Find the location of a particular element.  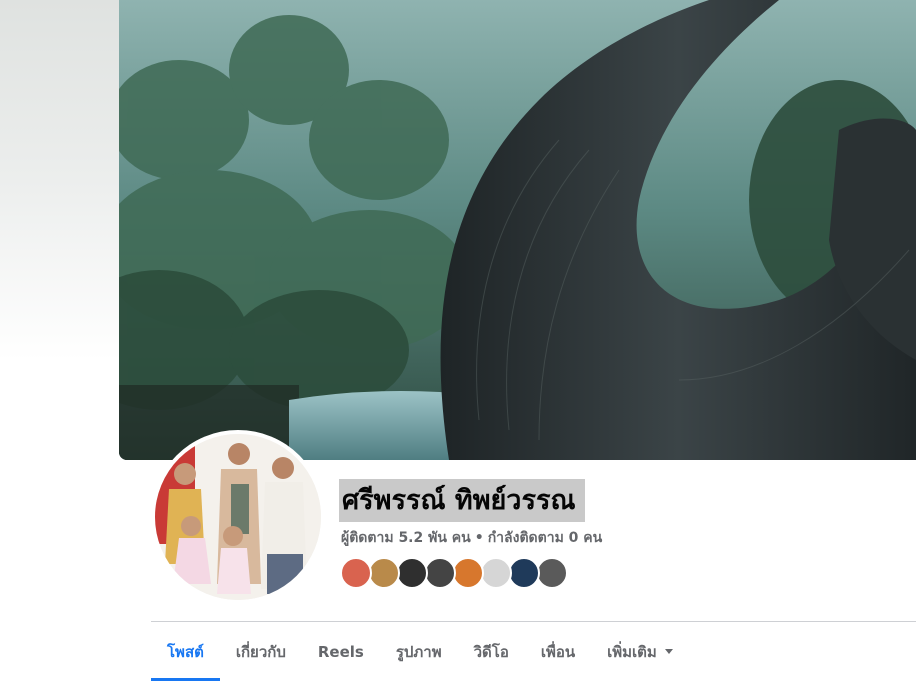

tab-1: เกี่ยวกับ is located at coordinates (261, 651).